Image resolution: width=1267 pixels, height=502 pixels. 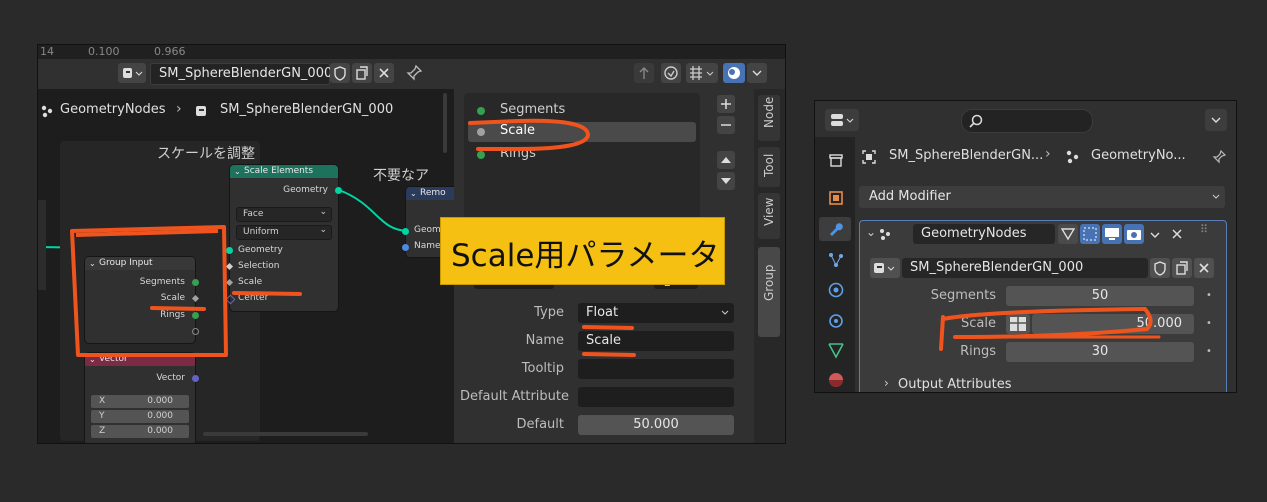 I want to click on callout-text: Scale用パラメータ, so click(x=585, y=256).